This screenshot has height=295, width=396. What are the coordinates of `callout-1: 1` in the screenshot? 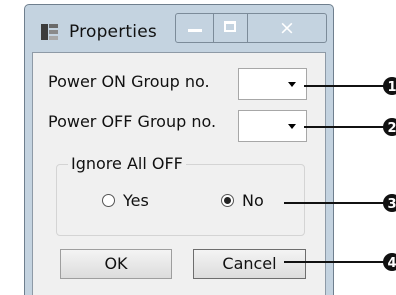 It's located at (350, 86).